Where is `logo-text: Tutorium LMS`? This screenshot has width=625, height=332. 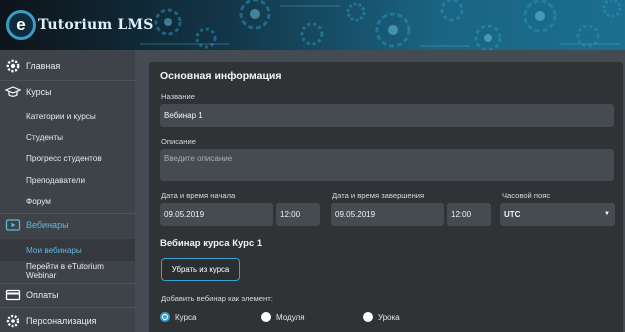
logo-text: Tutorium LMS is located at coordinates (96, 25).